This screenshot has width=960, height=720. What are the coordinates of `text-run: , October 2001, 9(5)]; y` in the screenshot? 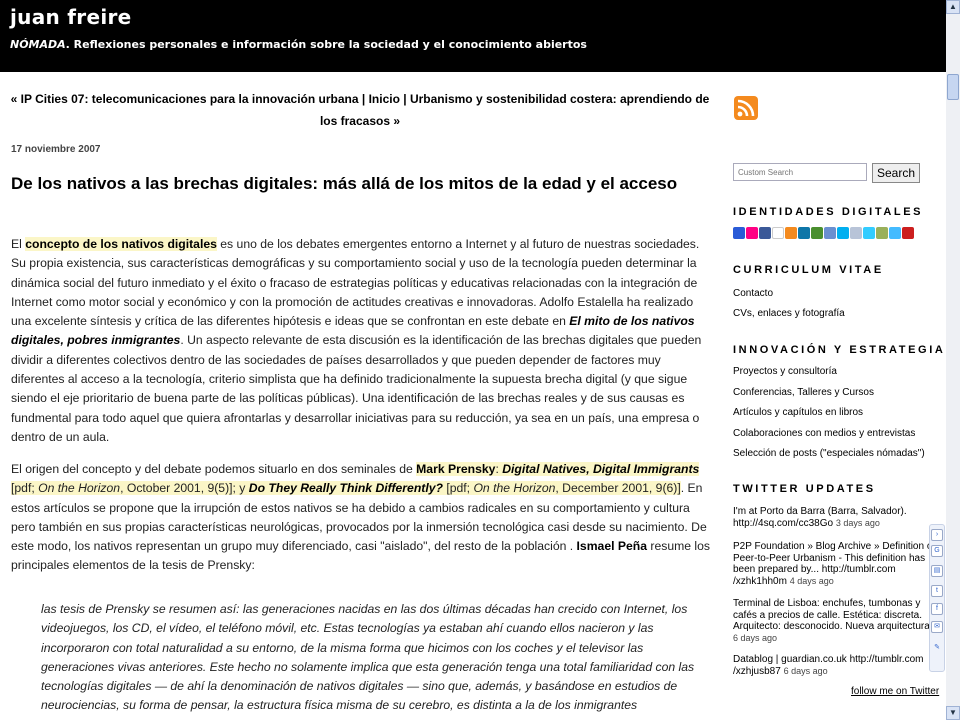 It's located at (184, 488).